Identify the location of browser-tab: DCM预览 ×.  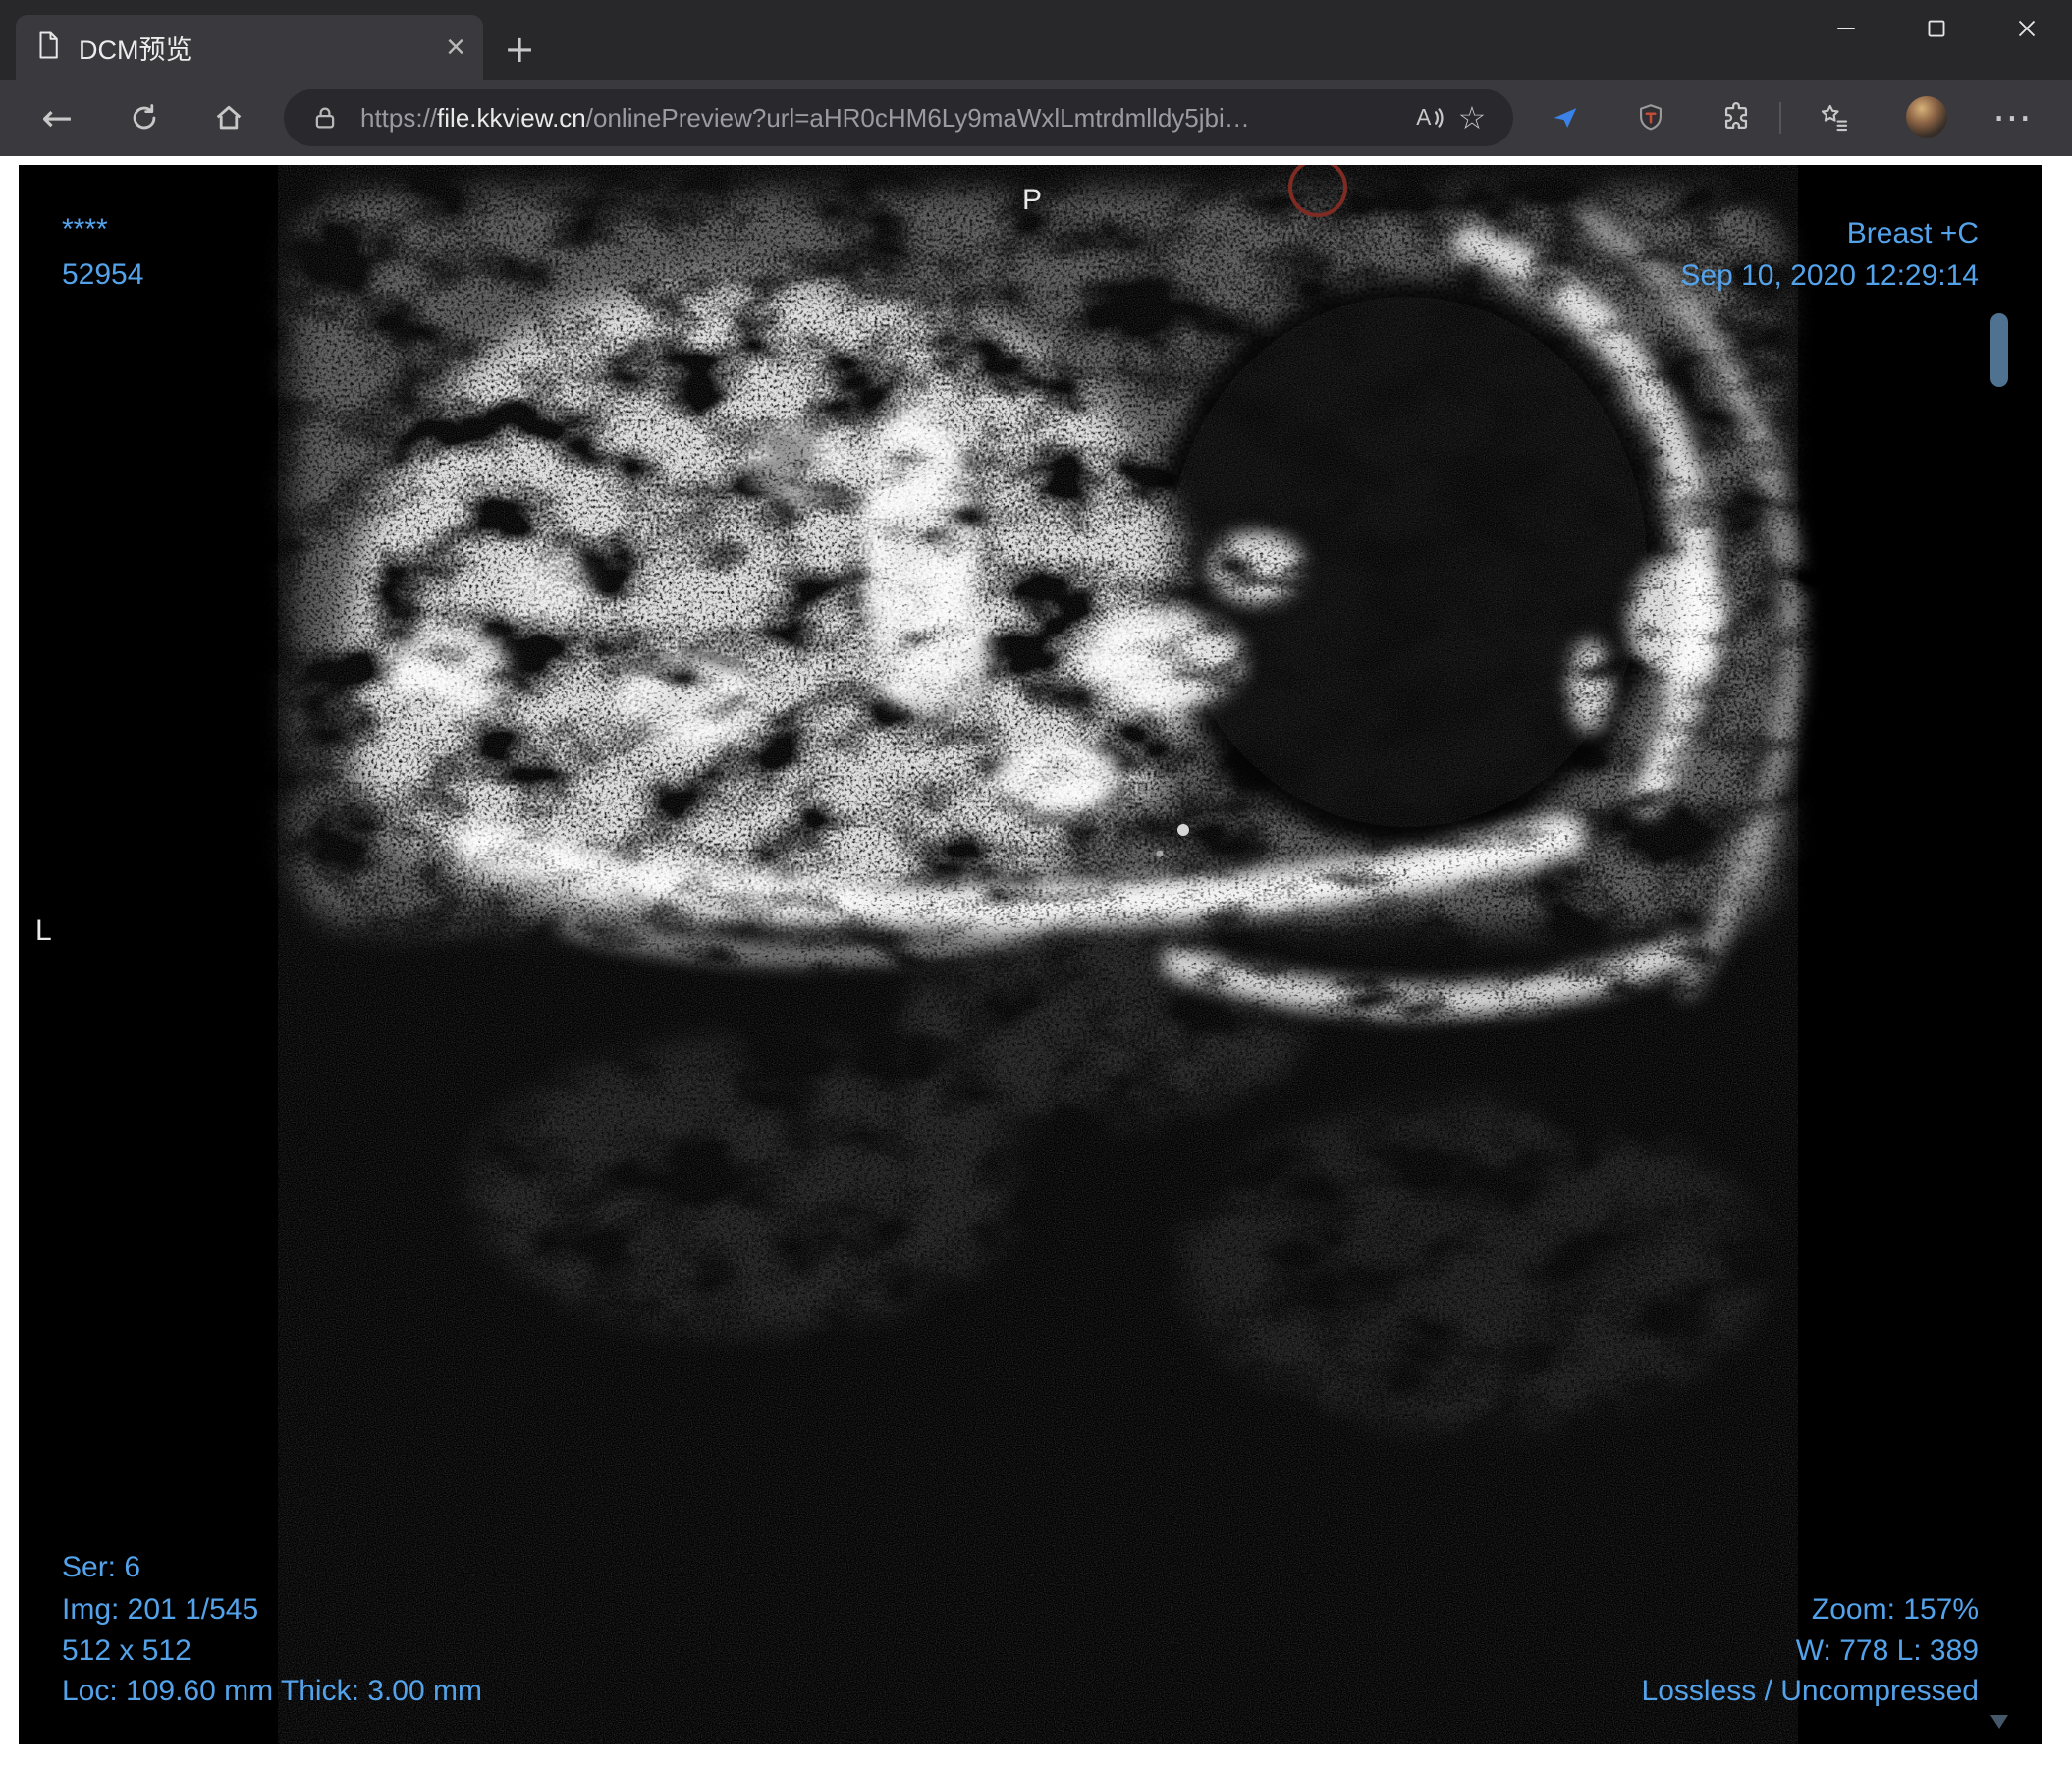
(250, 47).